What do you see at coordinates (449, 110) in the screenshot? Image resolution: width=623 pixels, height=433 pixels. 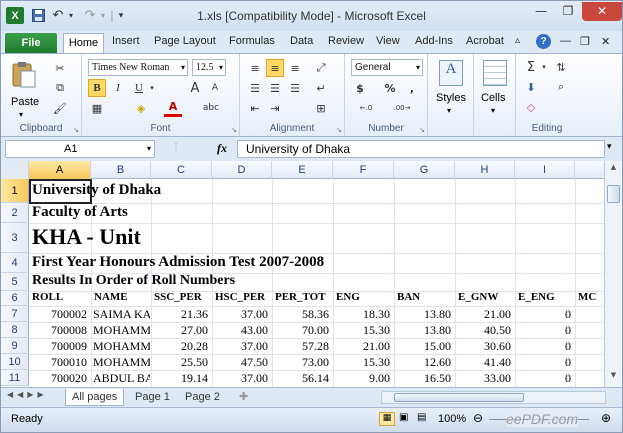 I see `styles-dropdown-icon: ▾` at bounding box center [449, 110].